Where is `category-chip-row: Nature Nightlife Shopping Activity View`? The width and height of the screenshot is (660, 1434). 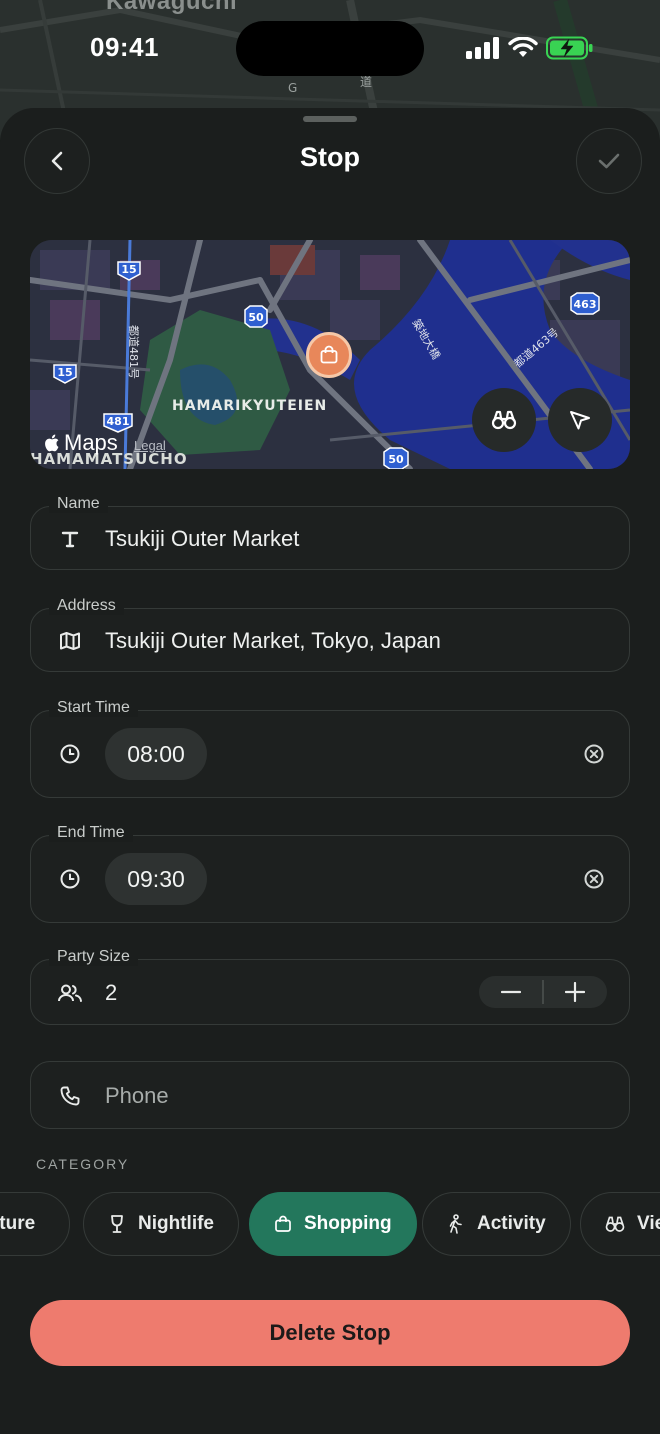 category-chip-row: Nature Nightlife Shopping Activity View is located at coordinates (330, 1225).